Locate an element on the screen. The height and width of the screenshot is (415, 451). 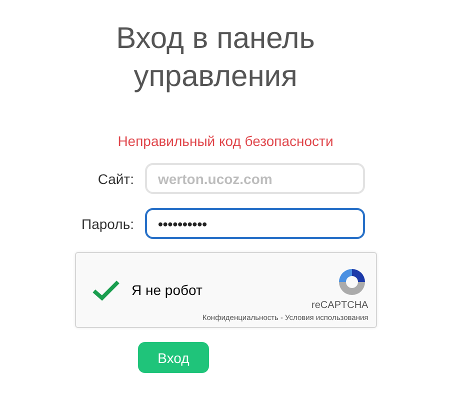
page-title: Вход в панель управления is located at coordinates (215, 58).